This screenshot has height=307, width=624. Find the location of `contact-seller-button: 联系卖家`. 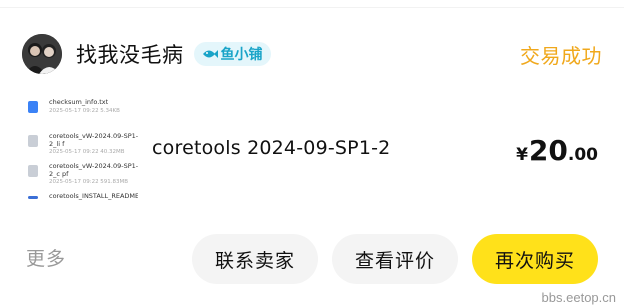

contact-seller-button: 联系卖家 is located at coordinates (255, 259).